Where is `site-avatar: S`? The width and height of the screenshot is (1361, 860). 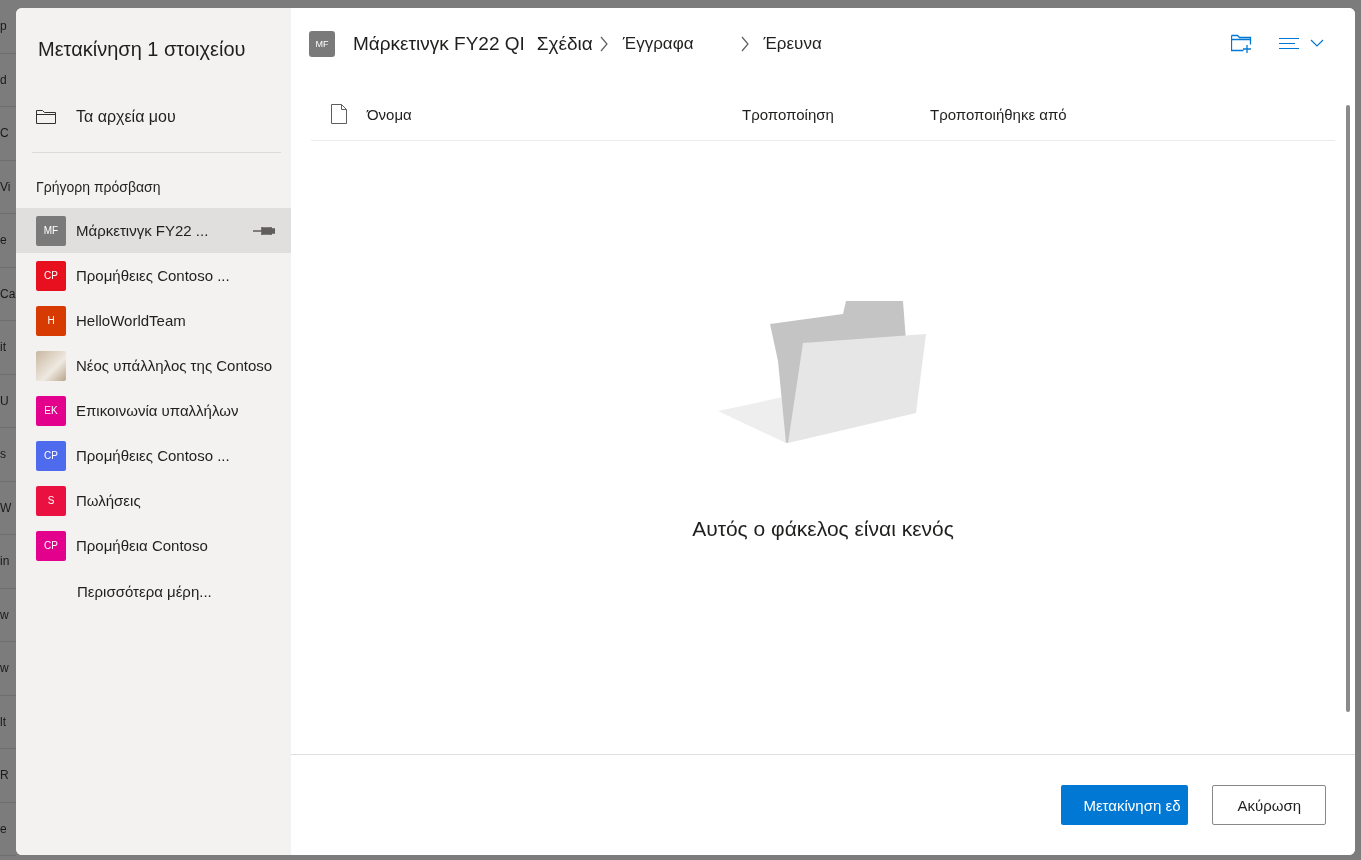
site-avatar: S is located at coordinates (51, 500).